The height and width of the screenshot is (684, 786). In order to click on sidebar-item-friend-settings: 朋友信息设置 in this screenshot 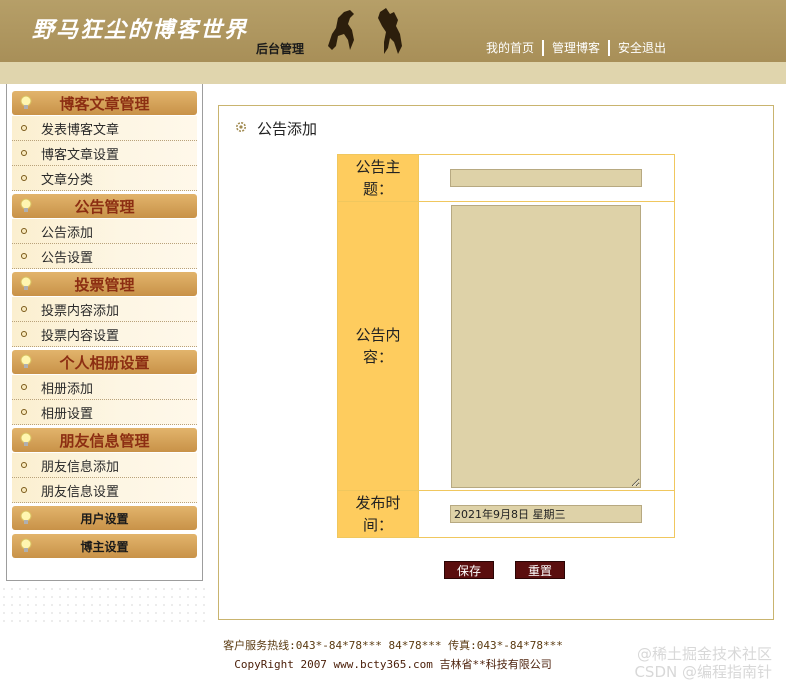, I will do `click(104, 490)`.